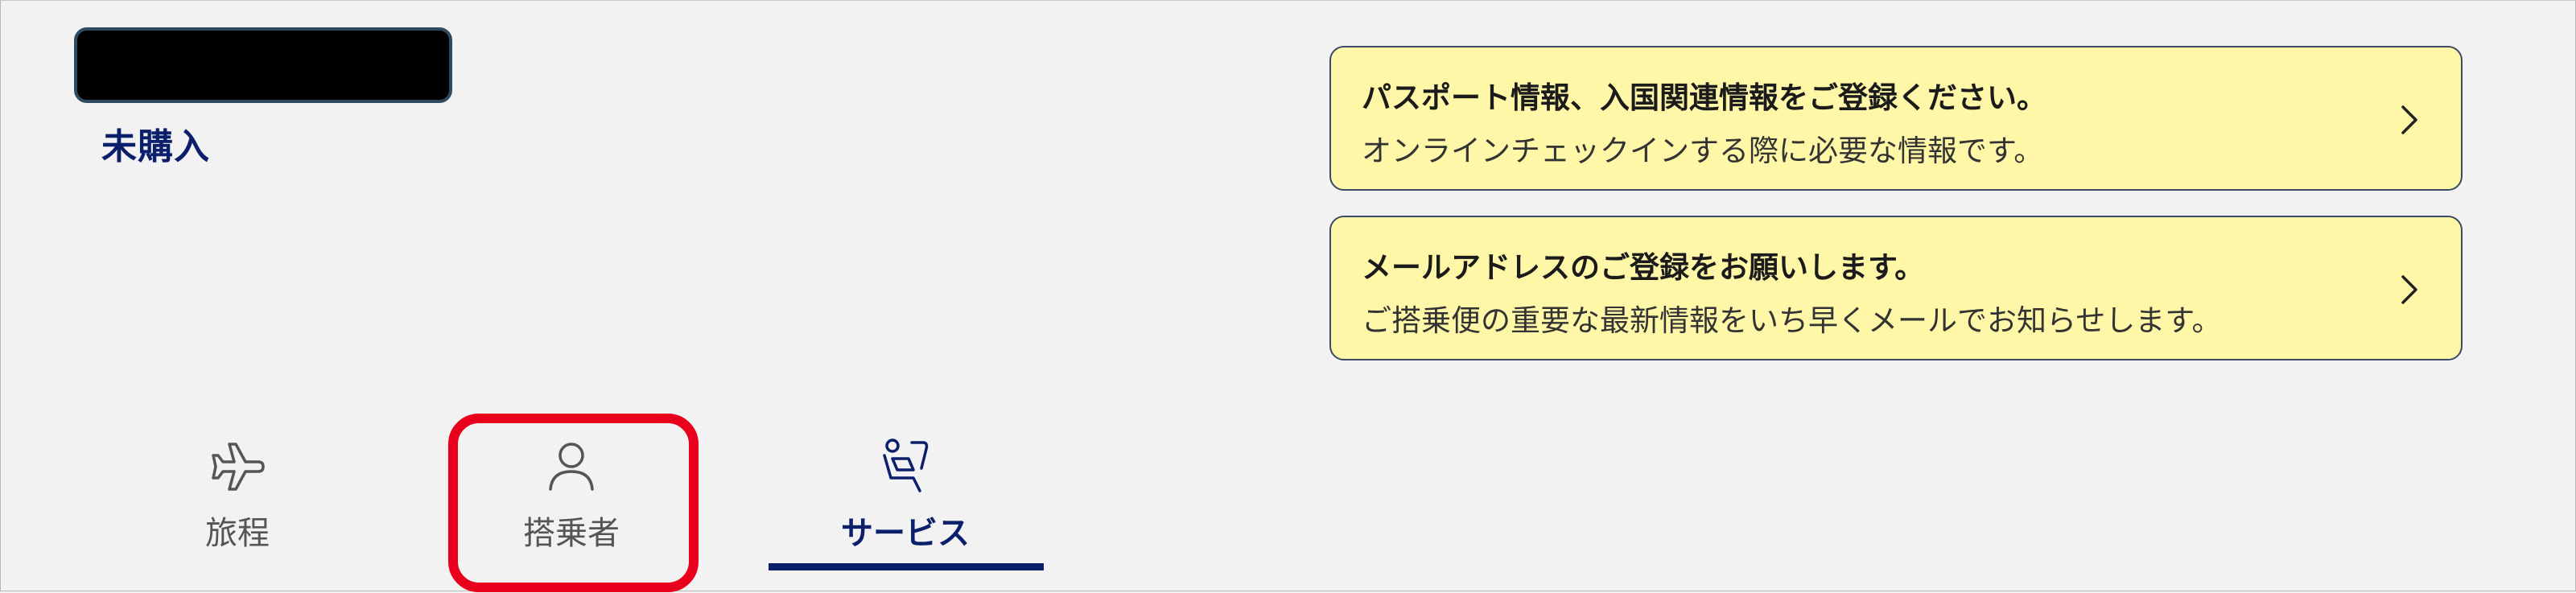 The height and width of the screenshot is (593, 2576). What do you see at coordinates (905, 533) in the screenshot?
I see `tab-label: サービス` at bounding box center [905, 533].